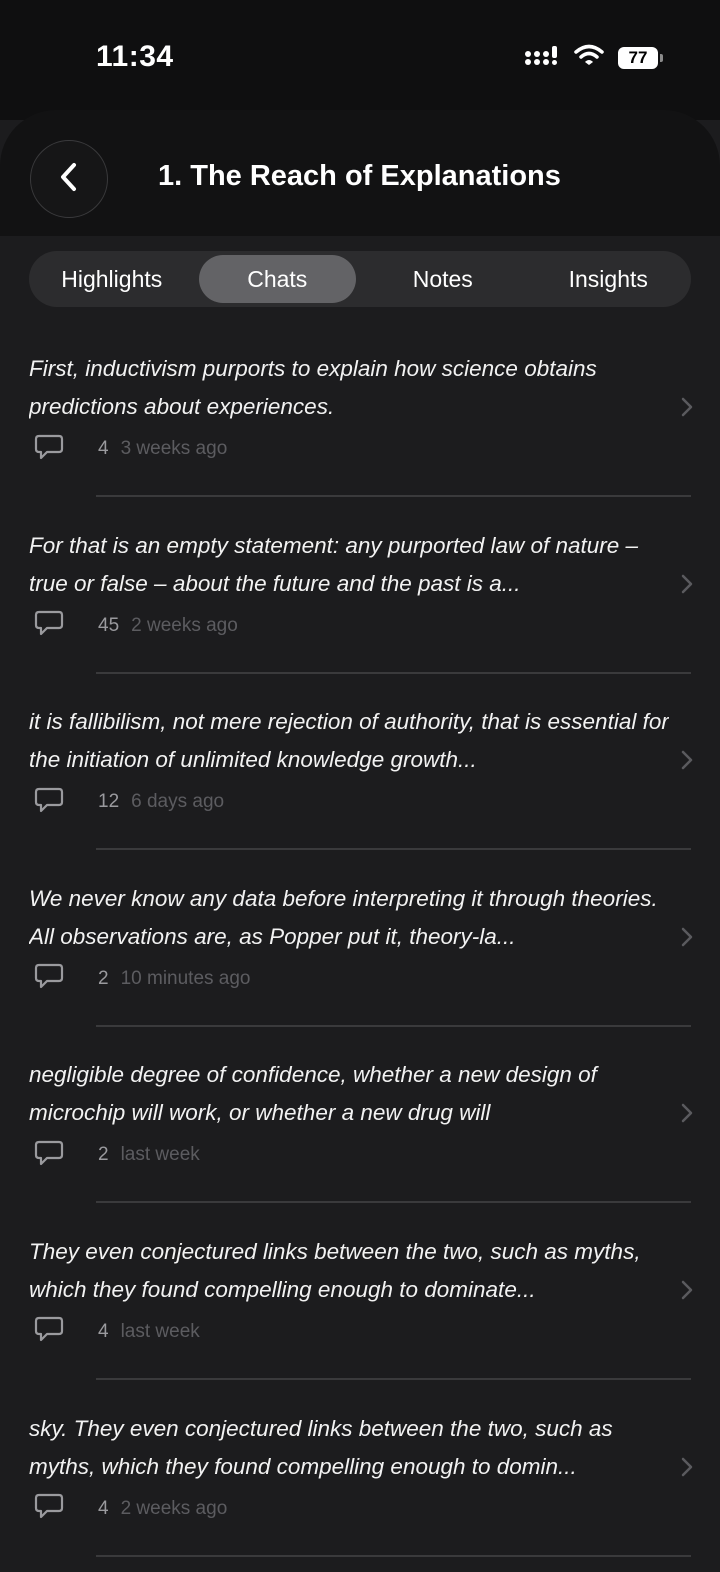 The image size is (720, 1572). I want to click on chevron-left-icon, so click(69, 179).